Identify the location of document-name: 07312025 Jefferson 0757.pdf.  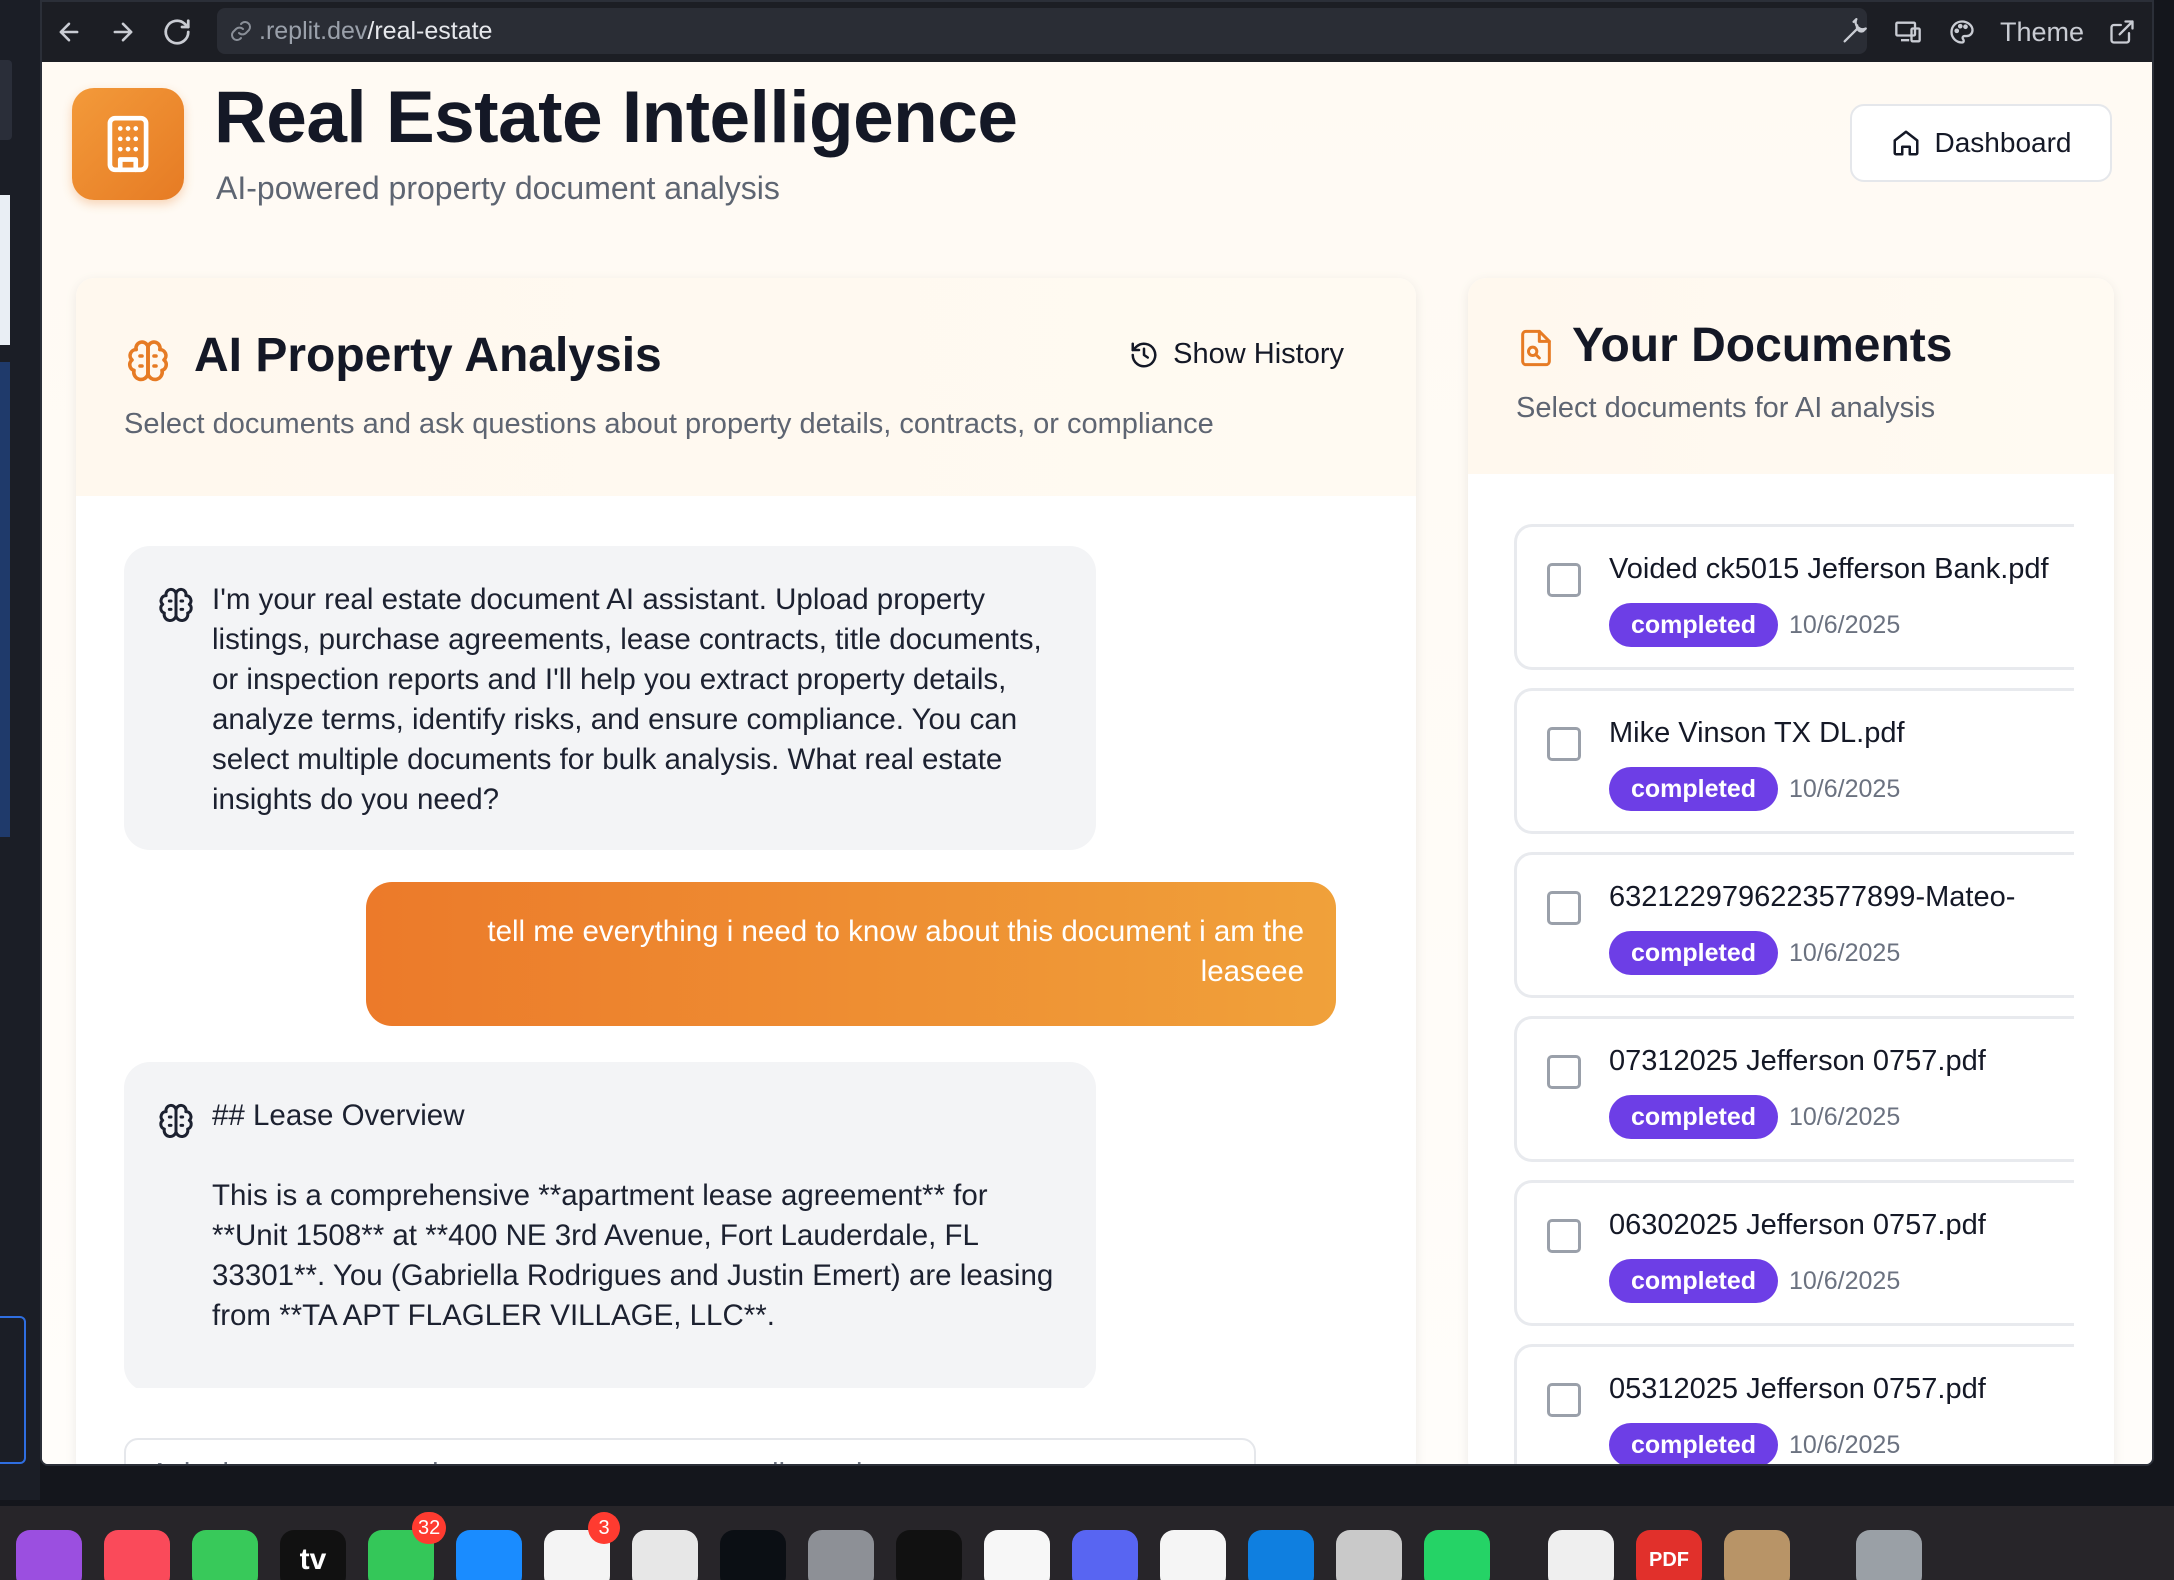
(1797, 1061).